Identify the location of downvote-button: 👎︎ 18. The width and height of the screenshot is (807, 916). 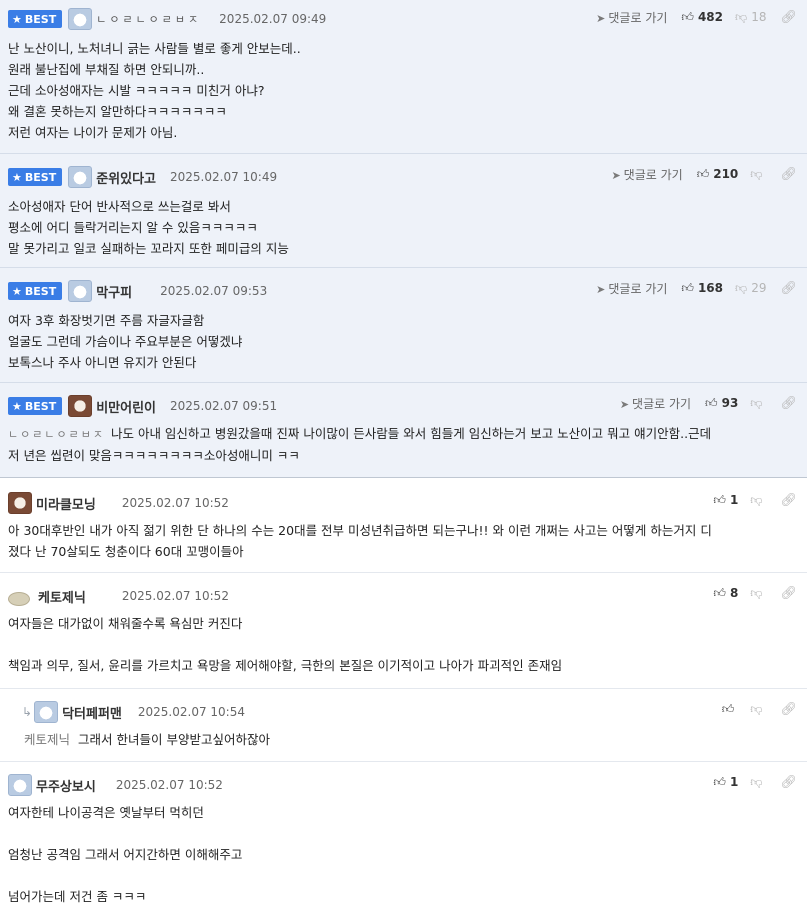
(750, 17).